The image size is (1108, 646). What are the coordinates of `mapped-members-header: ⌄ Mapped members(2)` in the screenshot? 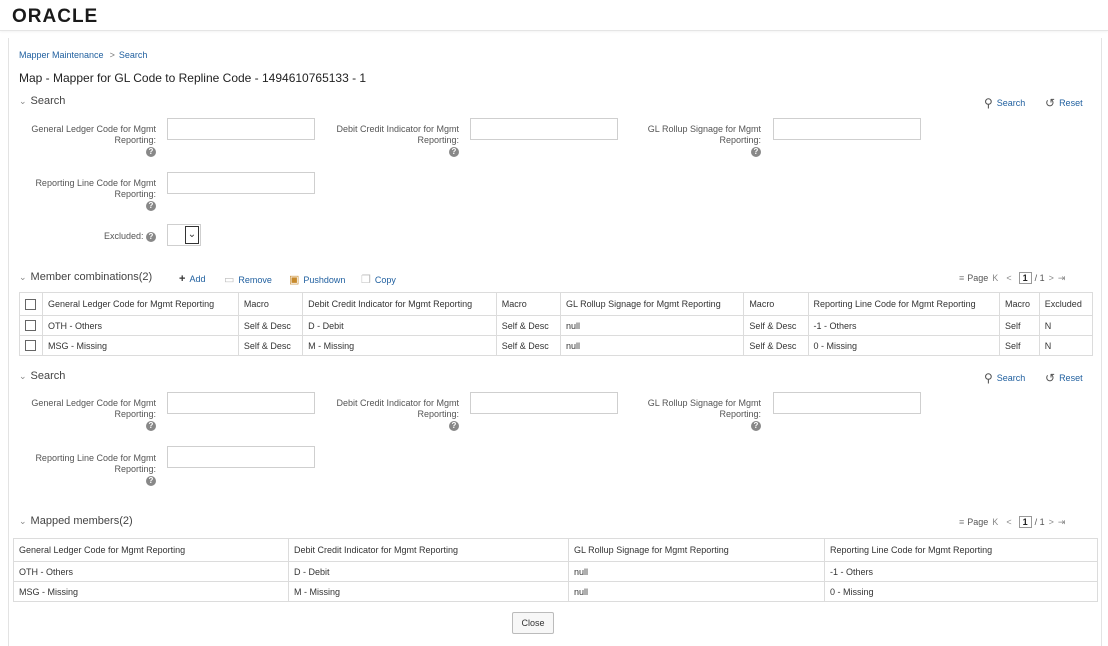 It's located at (76, 521).